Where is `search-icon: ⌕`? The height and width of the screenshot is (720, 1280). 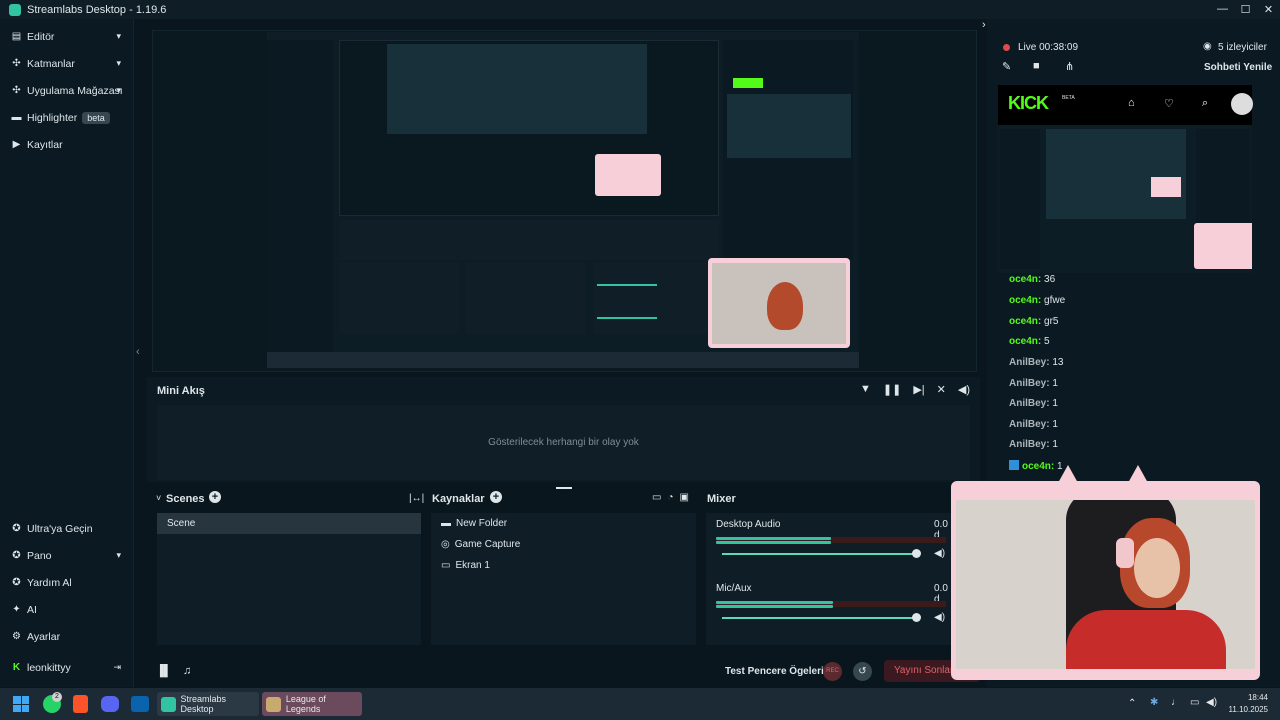 search-icon: ⌕ is located at coordinates (1205, 103).